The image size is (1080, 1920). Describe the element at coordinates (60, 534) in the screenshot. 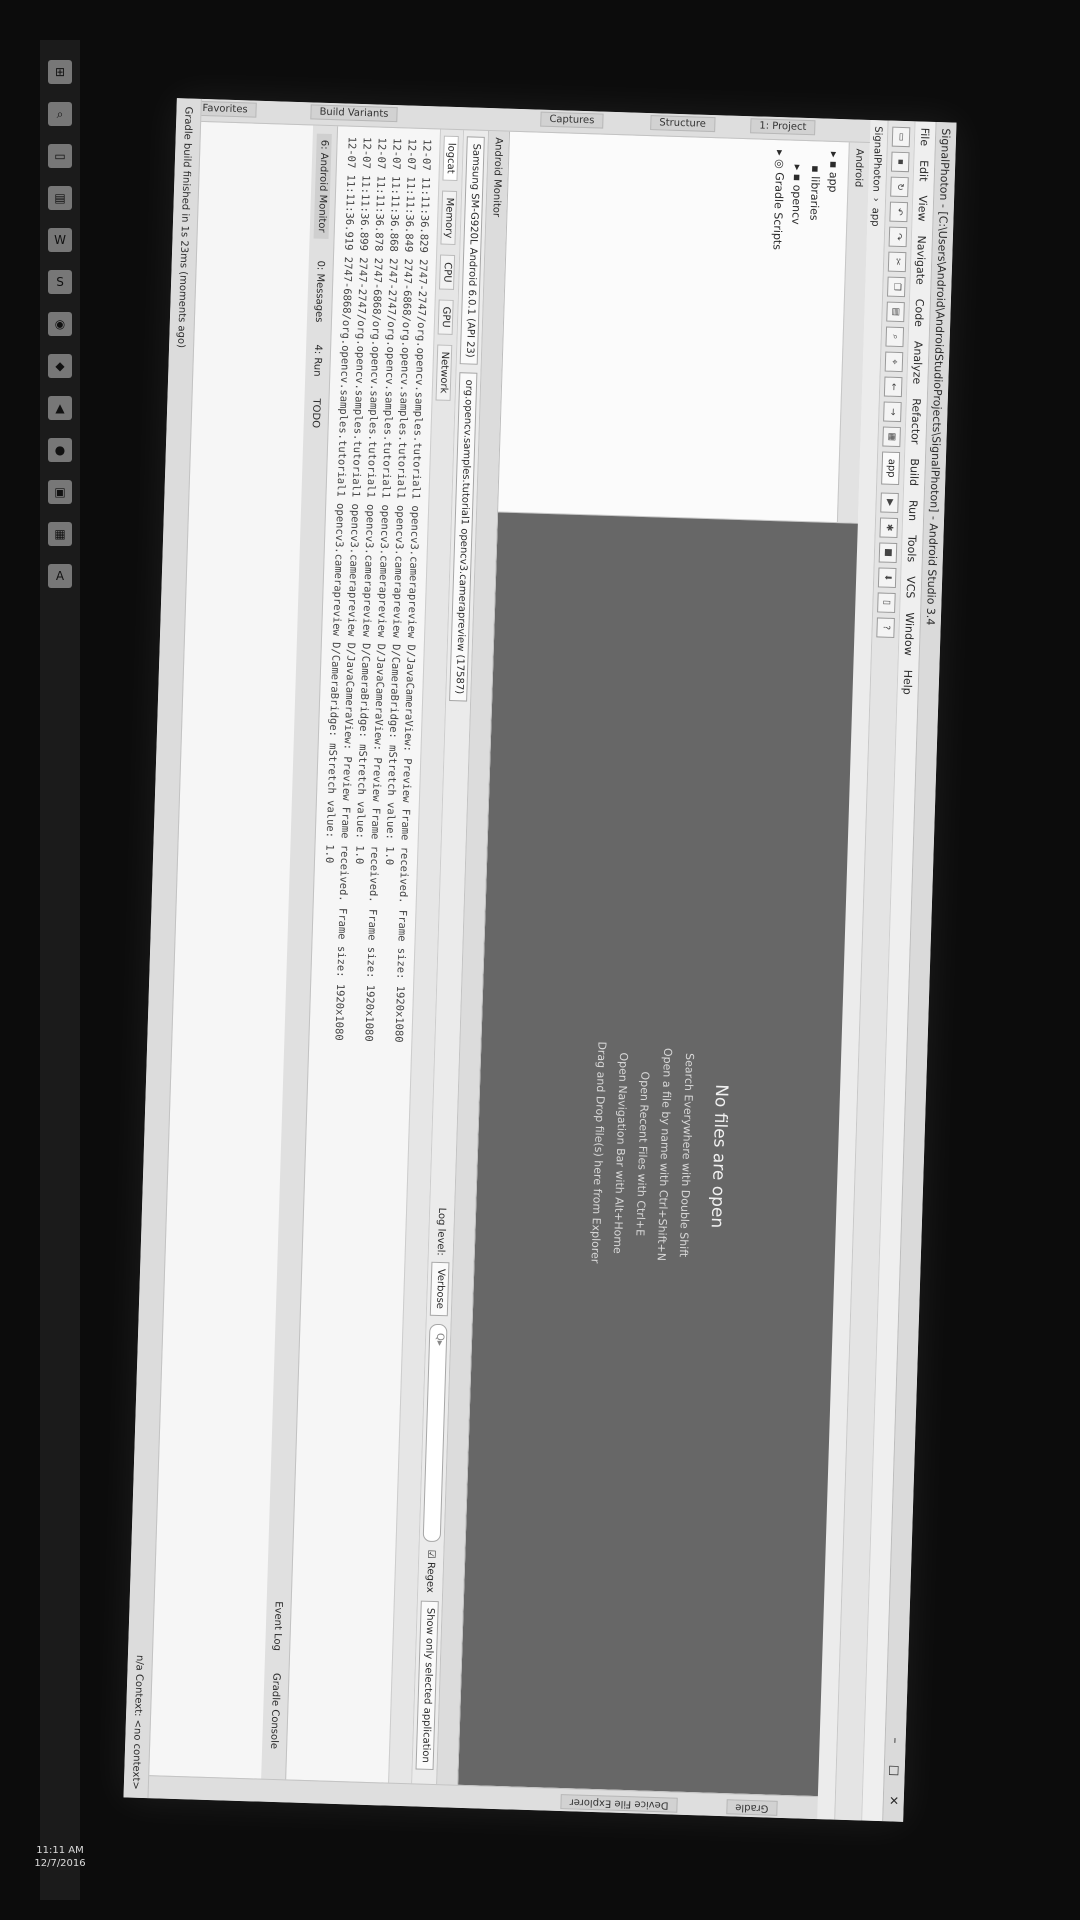

I see `app-icon: ▦` at that location.